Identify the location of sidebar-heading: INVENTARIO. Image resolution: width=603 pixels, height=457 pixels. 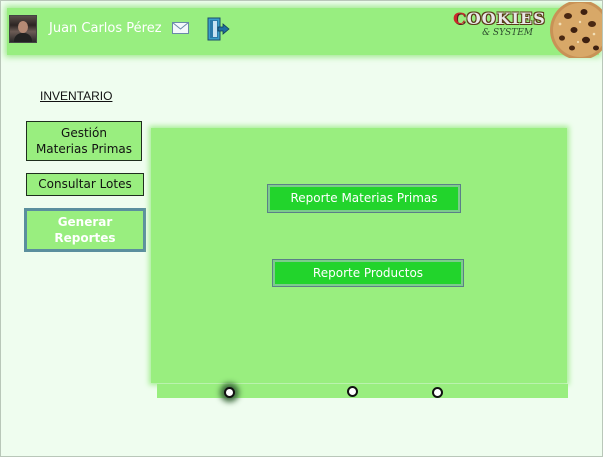
(76, 96).